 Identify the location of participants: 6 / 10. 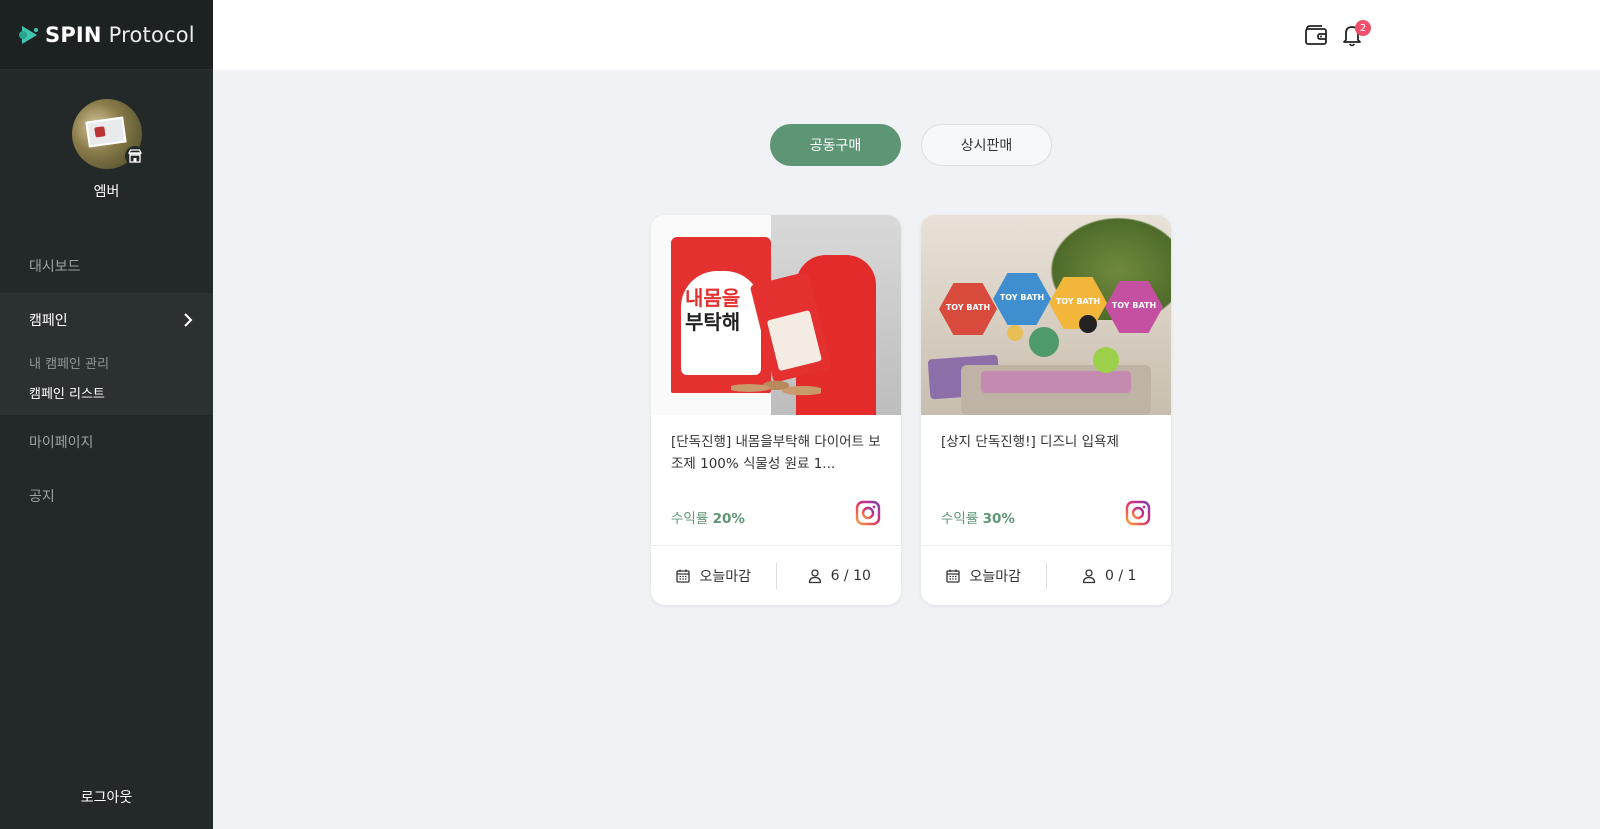
(839, 576).